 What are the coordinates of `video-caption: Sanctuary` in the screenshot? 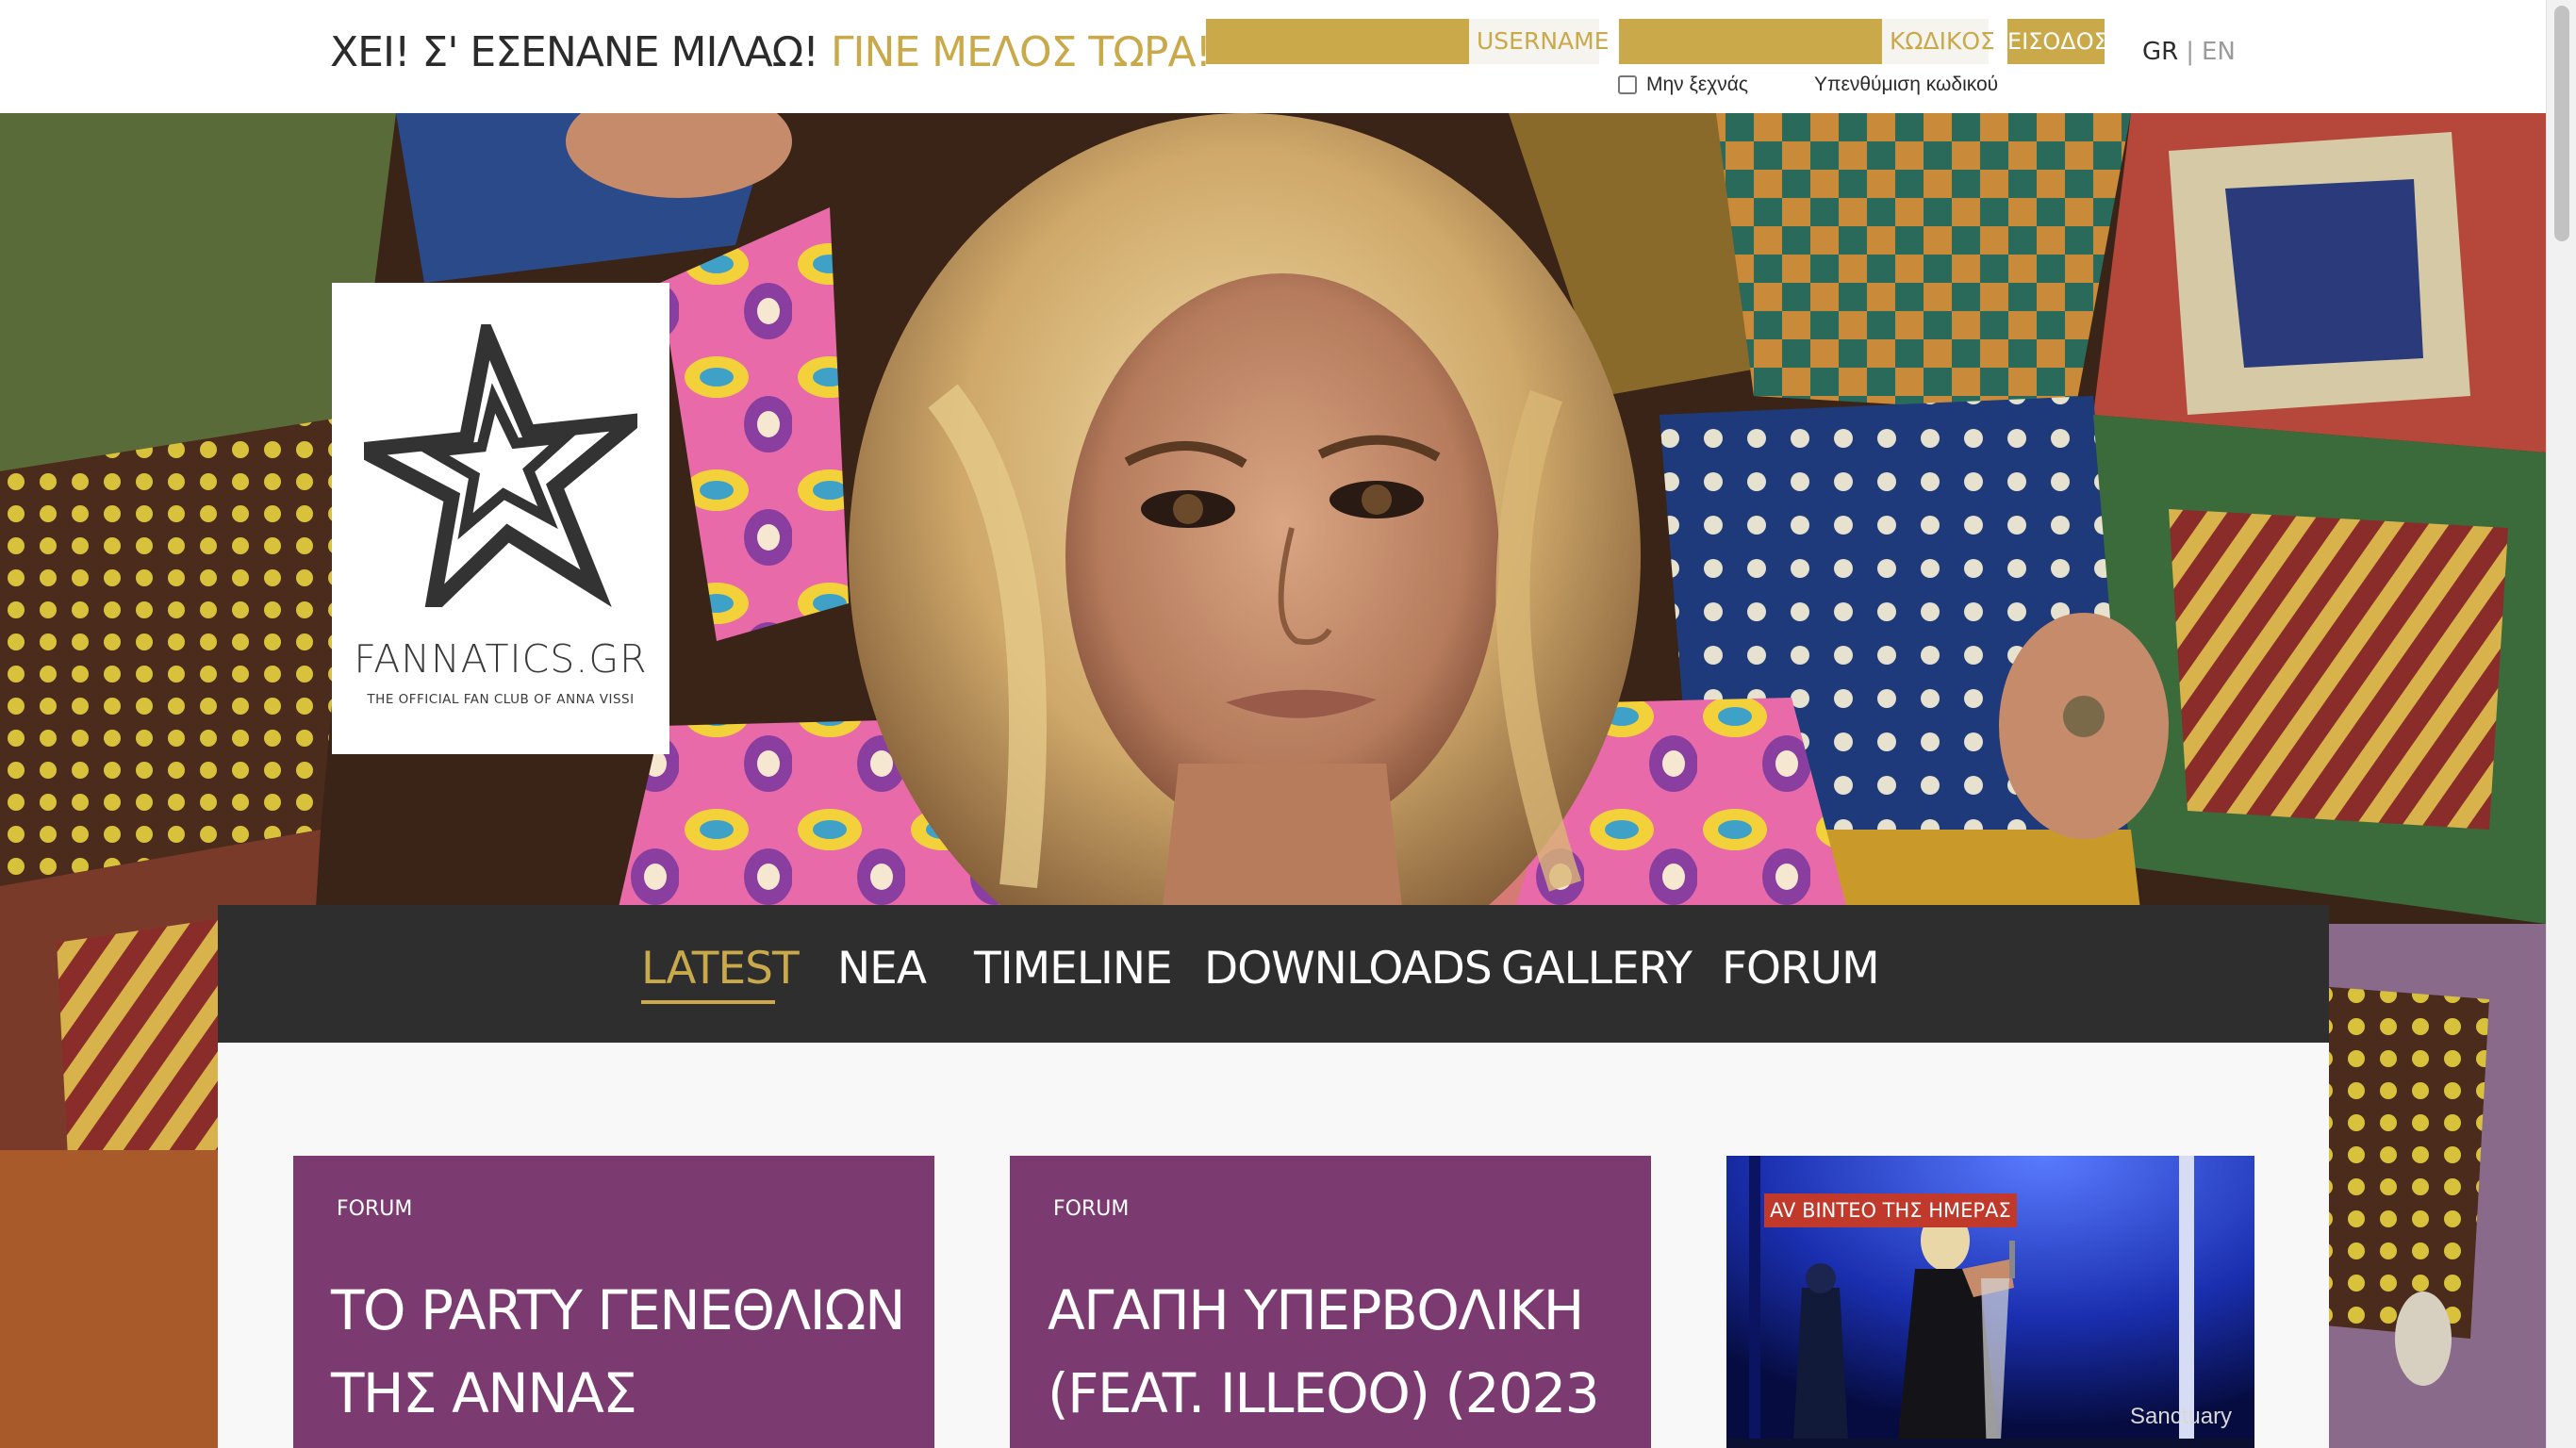 It's located at (2181, 1416).